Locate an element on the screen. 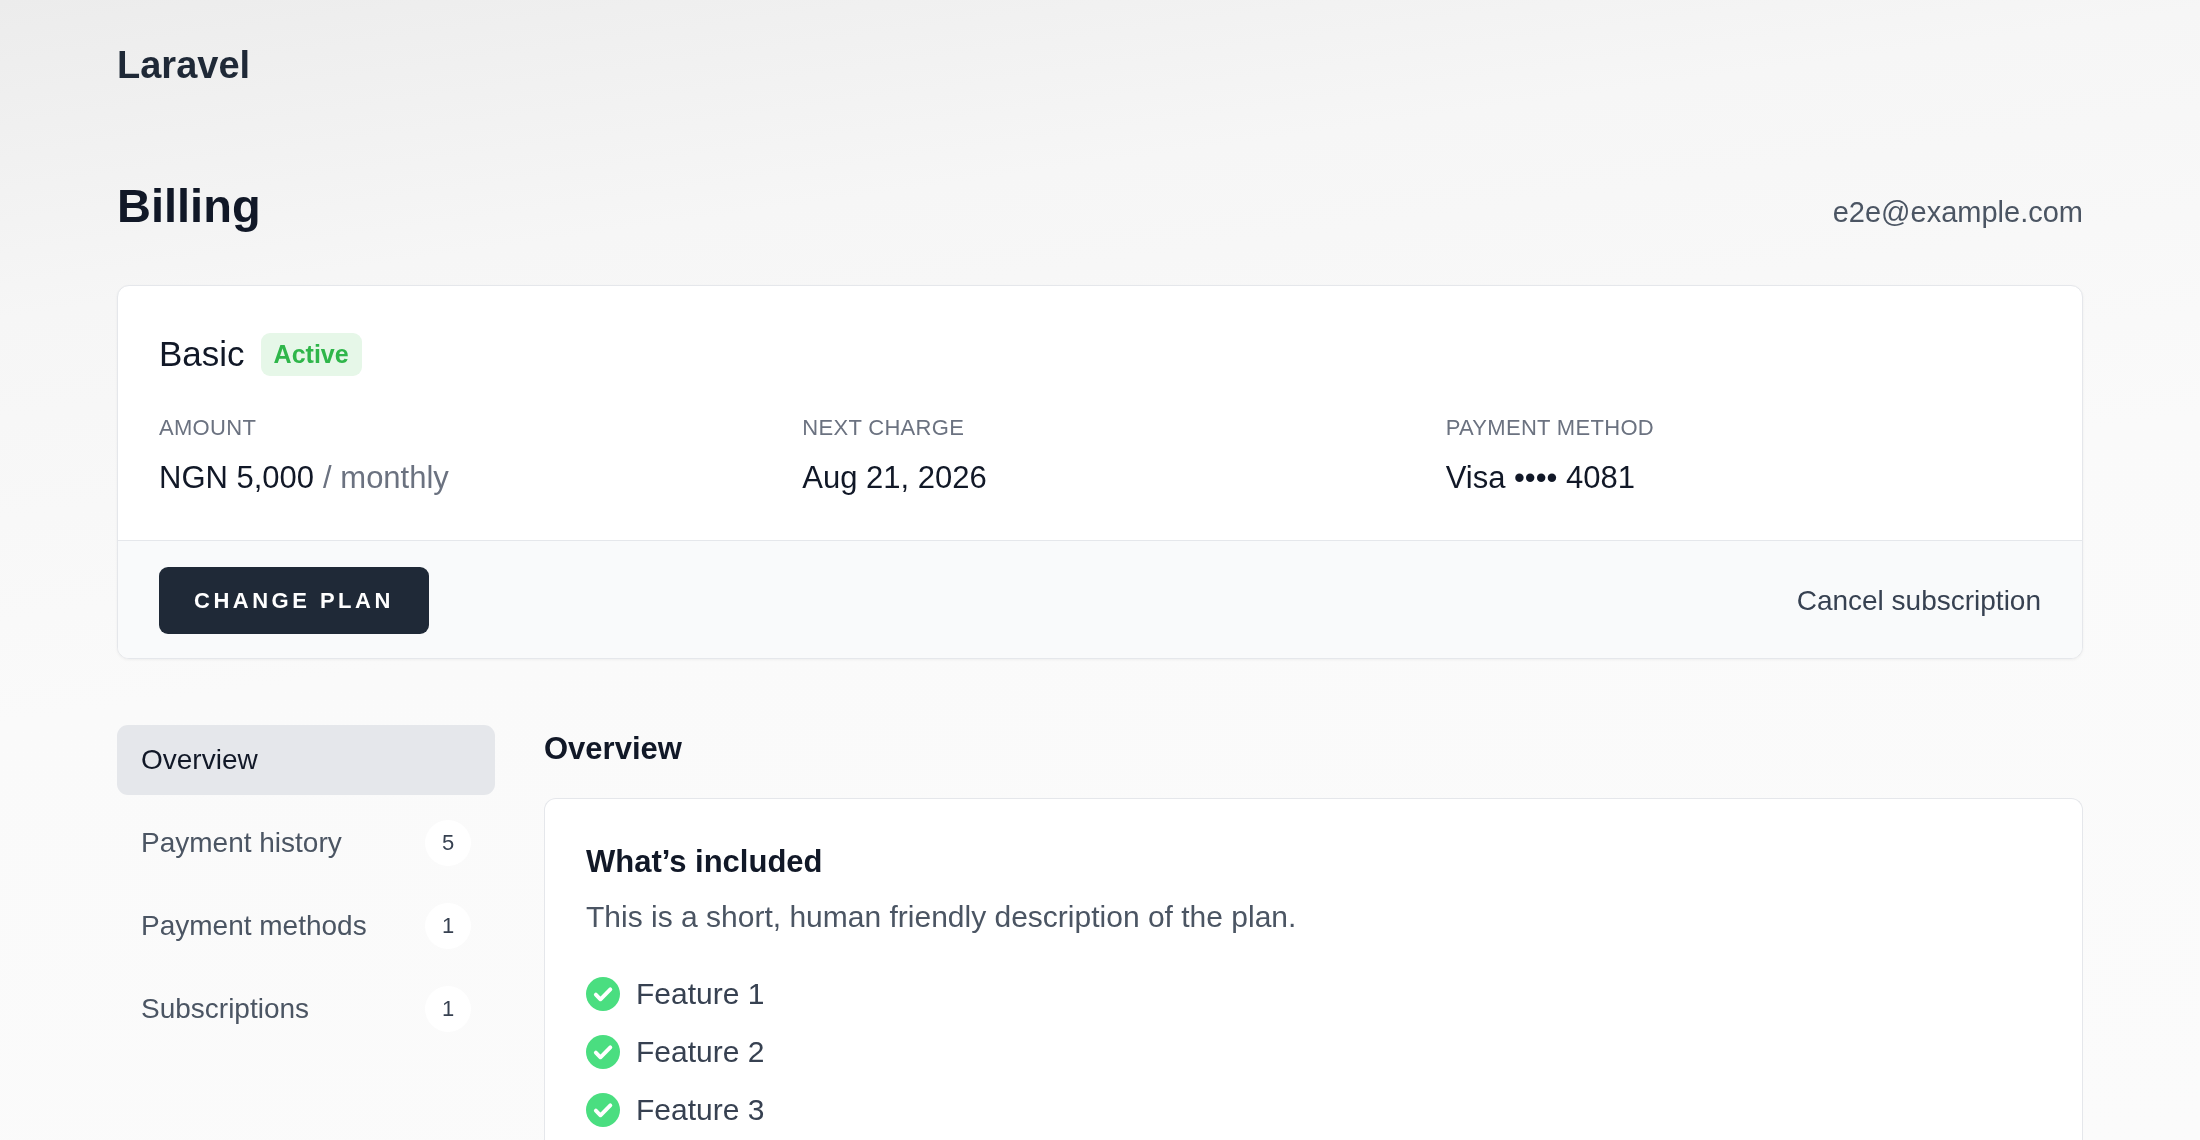  detail-label: PAYMENT METHOD is located at coordinates (1549, 428).